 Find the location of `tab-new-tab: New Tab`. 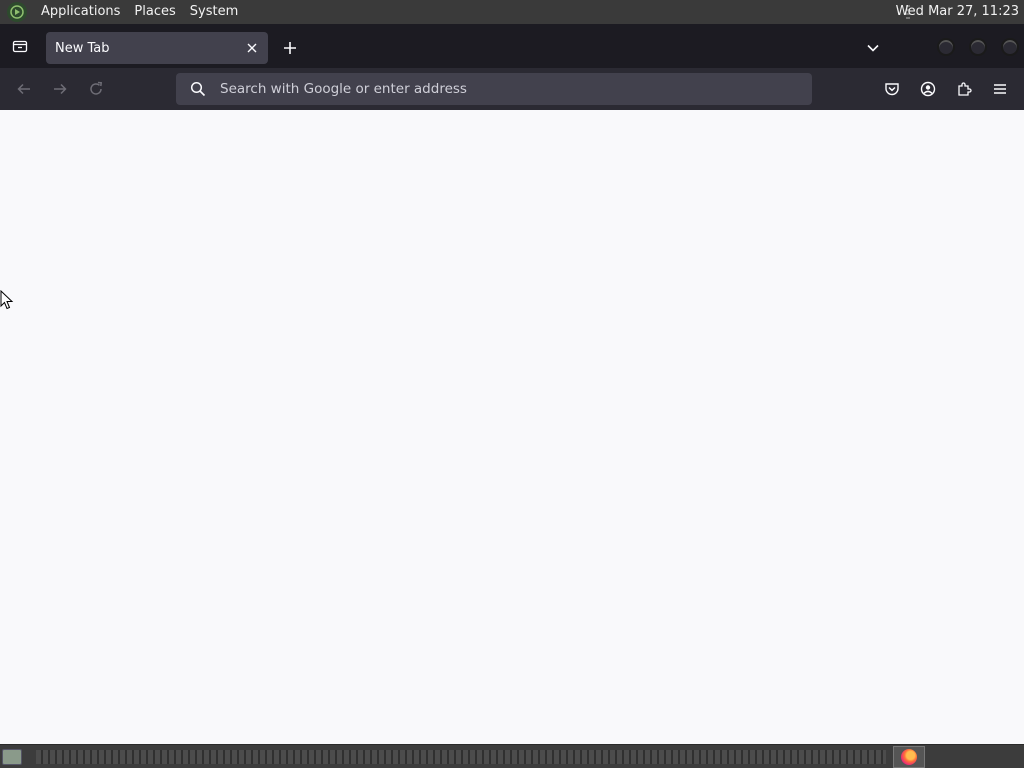

tab-new-tab: New Tab is located at coordinates (157, 48).